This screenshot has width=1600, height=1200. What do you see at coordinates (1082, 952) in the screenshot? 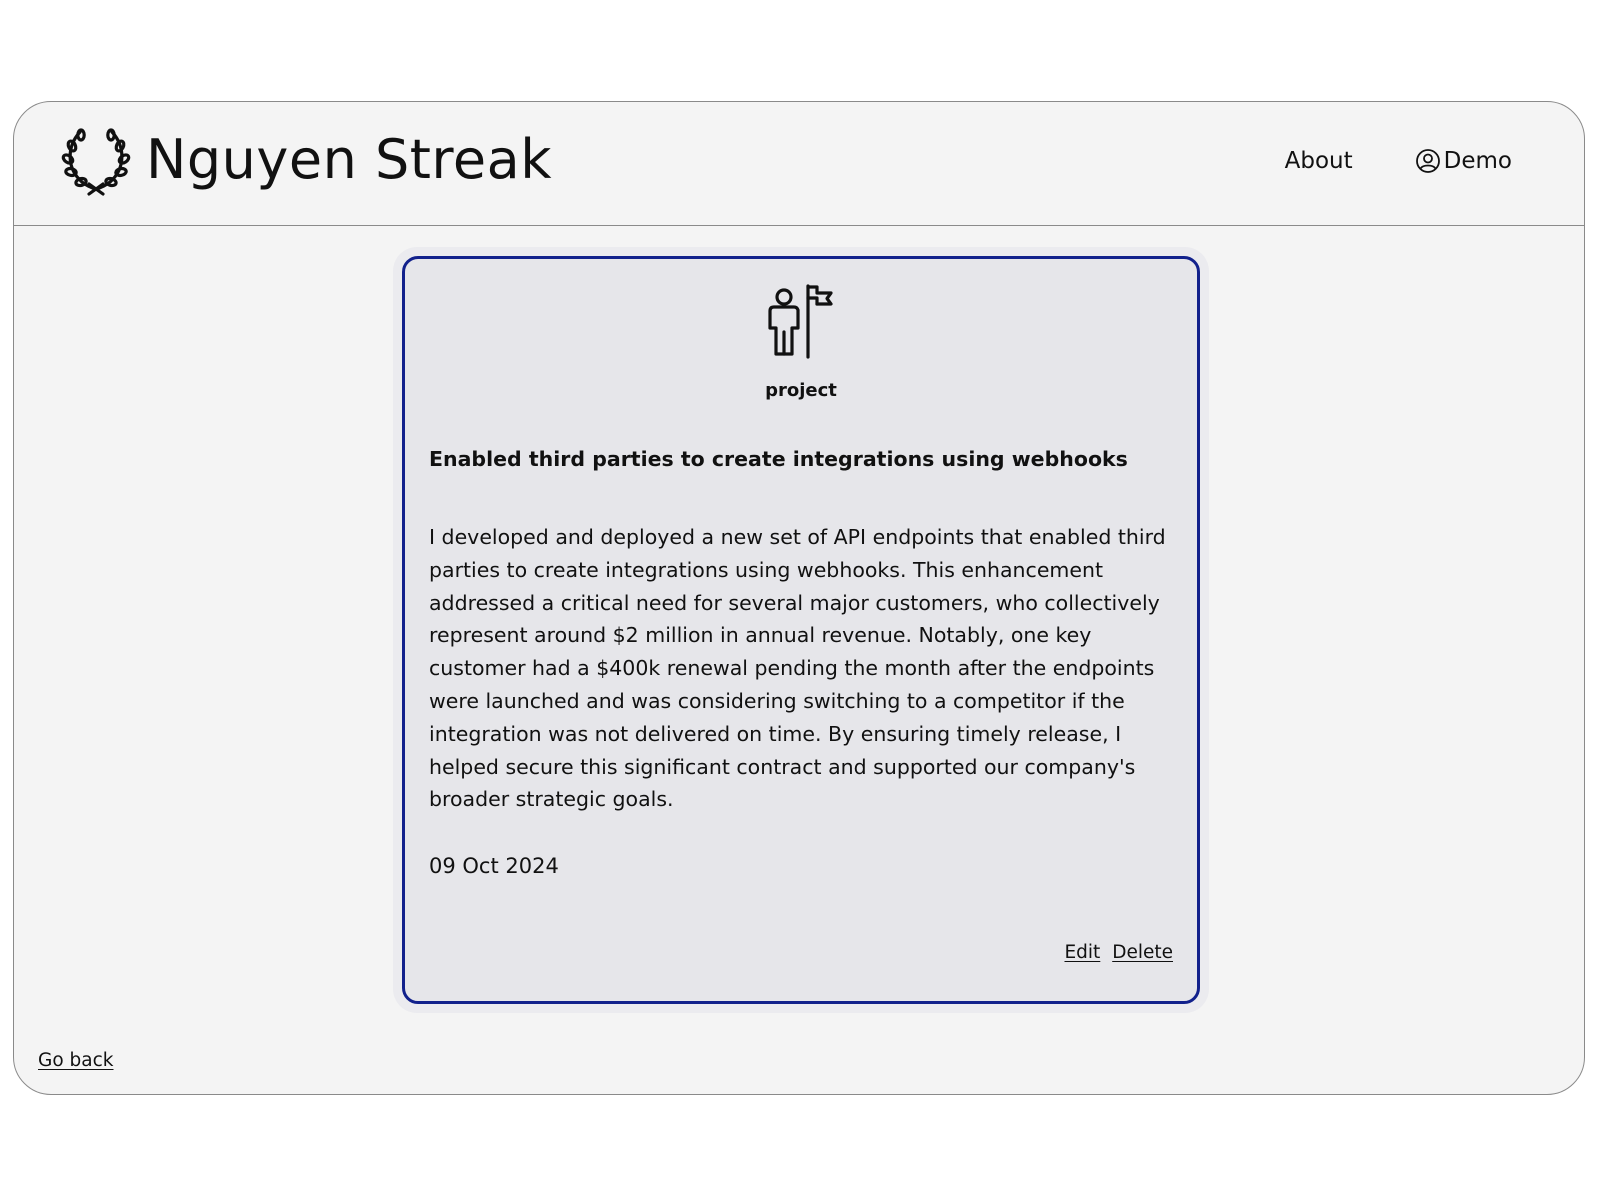
I see `edit-link: Edit` at bounding box center [1082, 952].